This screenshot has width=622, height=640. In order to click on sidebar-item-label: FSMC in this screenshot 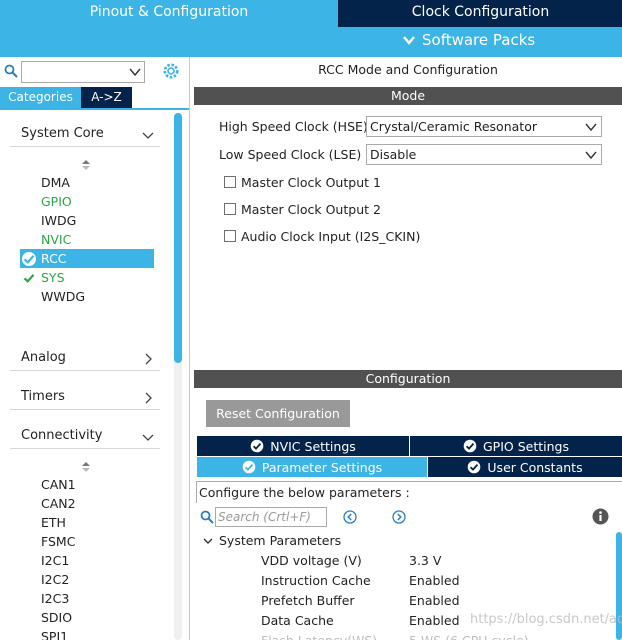, I will do `click(58, 541)`.